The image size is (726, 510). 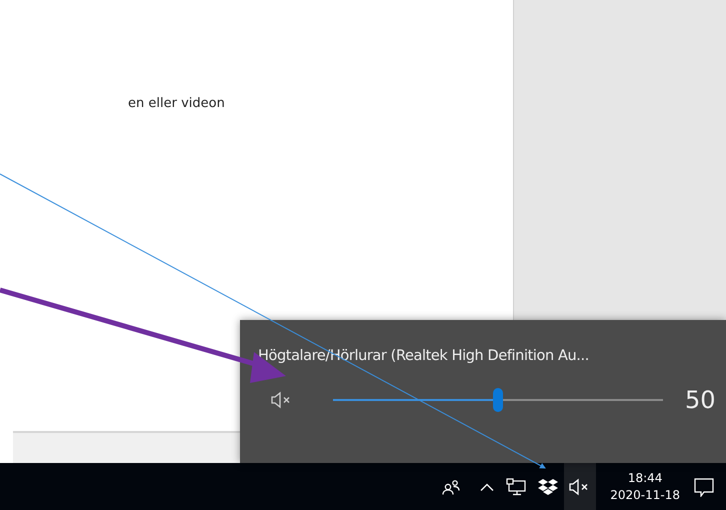 I want to click on clock: 18:44 2020-11-18, so click(x=645, y=487).